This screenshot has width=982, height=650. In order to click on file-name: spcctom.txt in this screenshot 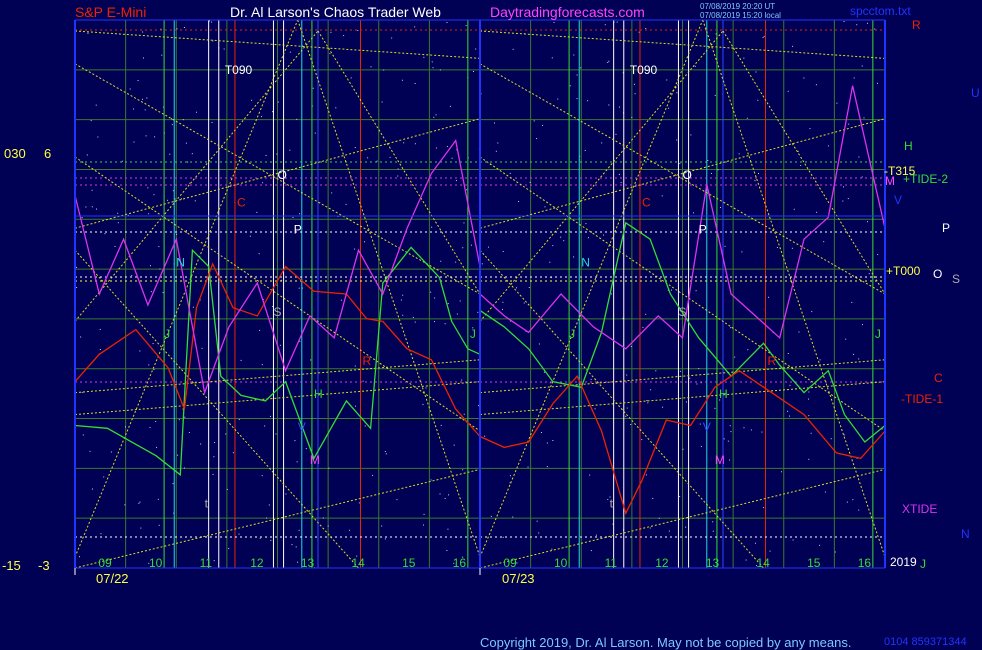, I will do `click(880, 11)`.